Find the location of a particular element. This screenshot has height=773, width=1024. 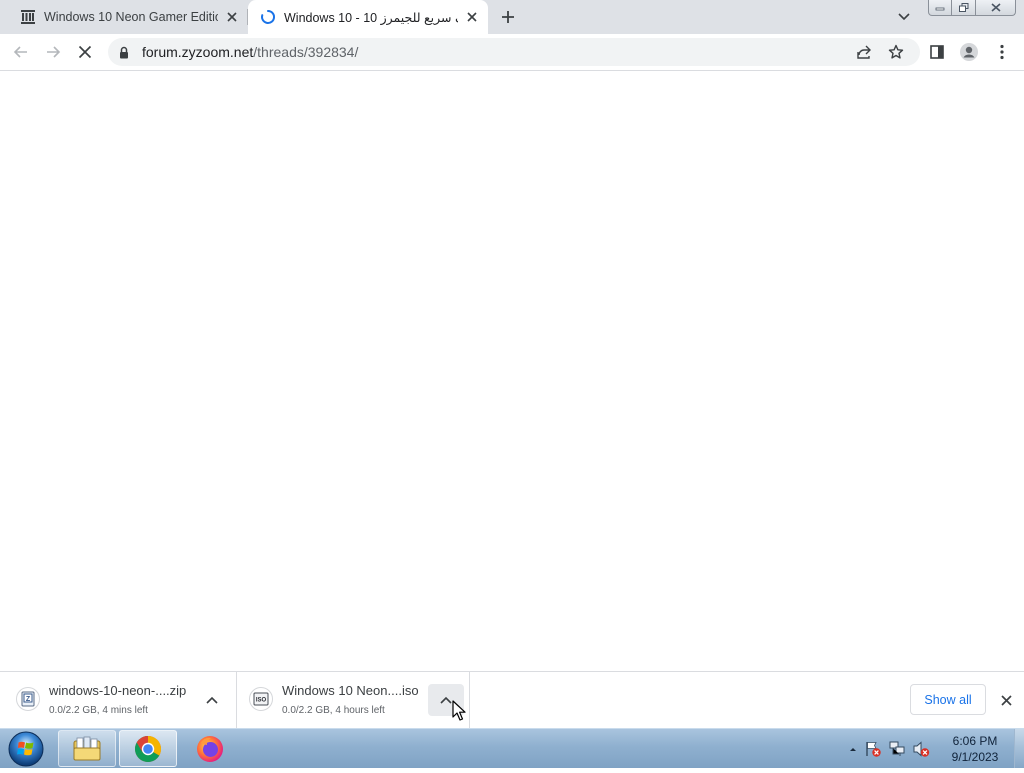

download-status: 0.0/2.2 GB, 4 mins left is located at coordinates (98, 710).